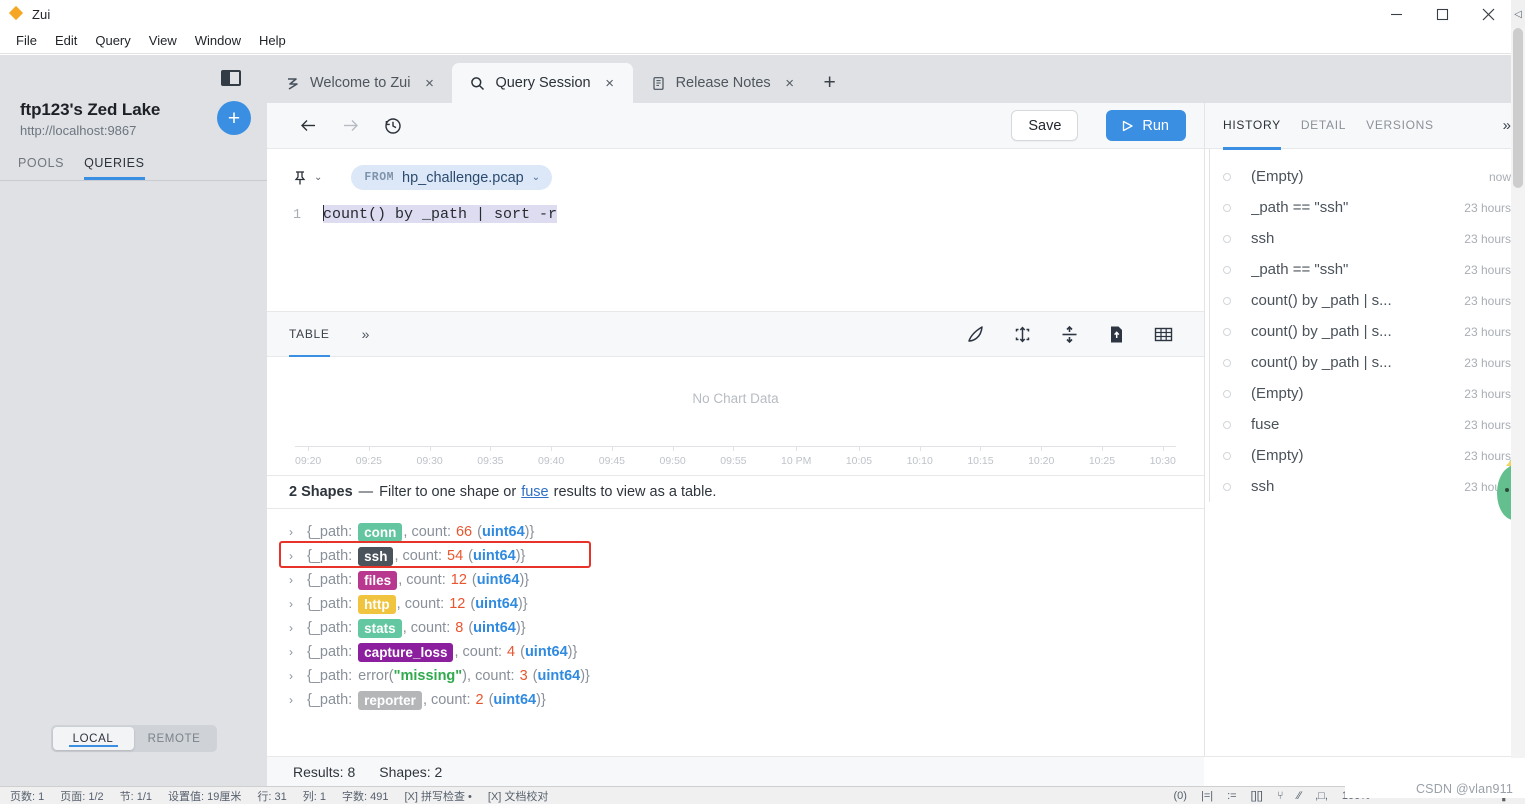  I want to click on sidebar-tabs: POOLS QUERIES, so click(133, 159).